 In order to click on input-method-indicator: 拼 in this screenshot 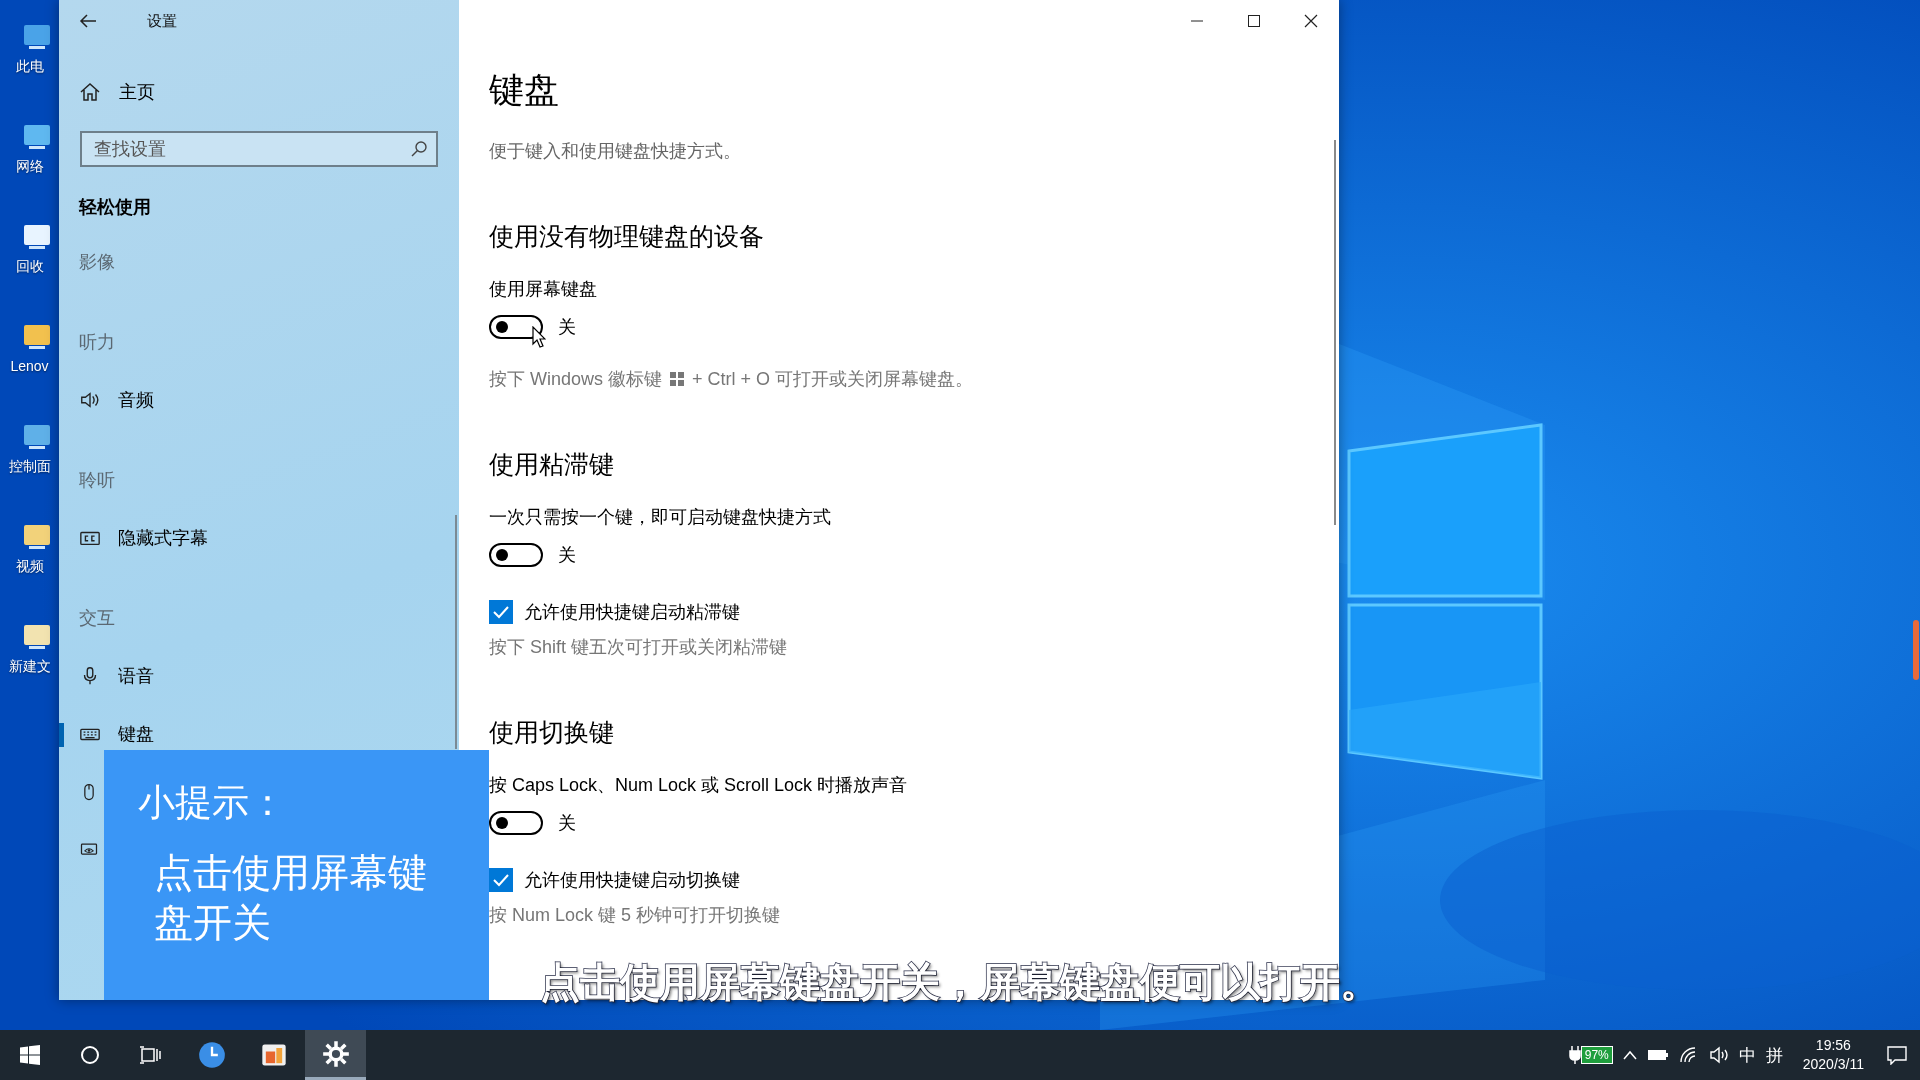, I will do `click(1774, 1055)`.